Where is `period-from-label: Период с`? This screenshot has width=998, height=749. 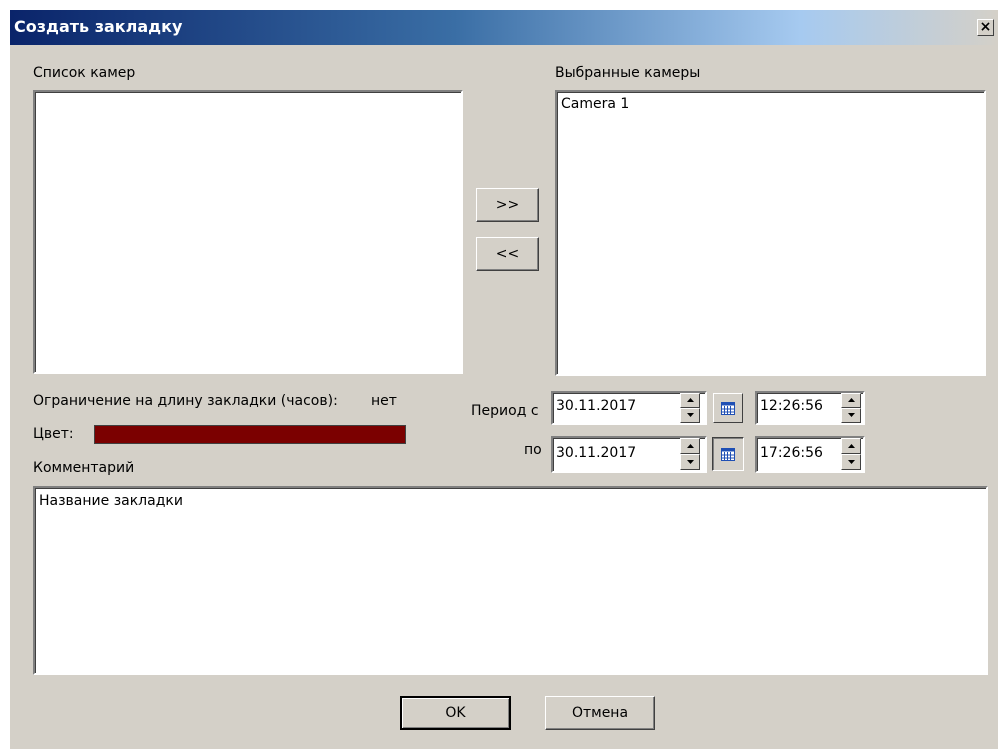 period-from-label: Период с is located at coordinates (505, 411).